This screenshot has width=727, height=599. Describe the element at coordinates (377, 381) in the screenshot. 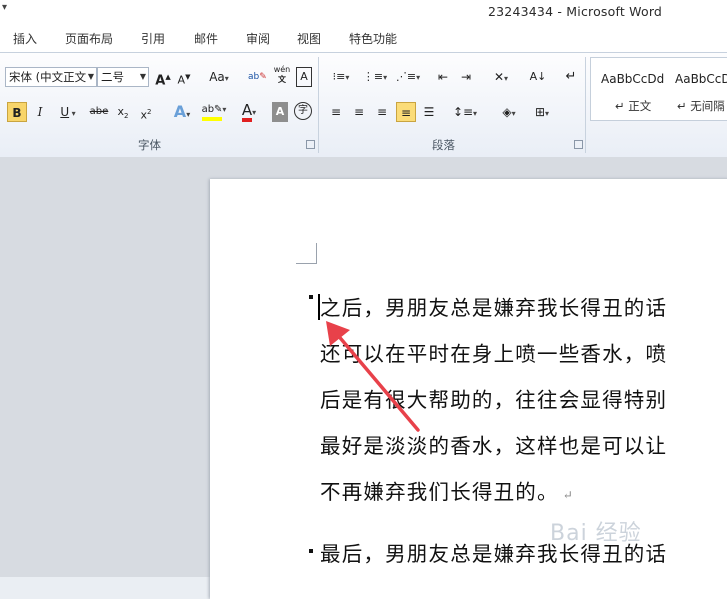

I see `arrow-shaft` at that location.